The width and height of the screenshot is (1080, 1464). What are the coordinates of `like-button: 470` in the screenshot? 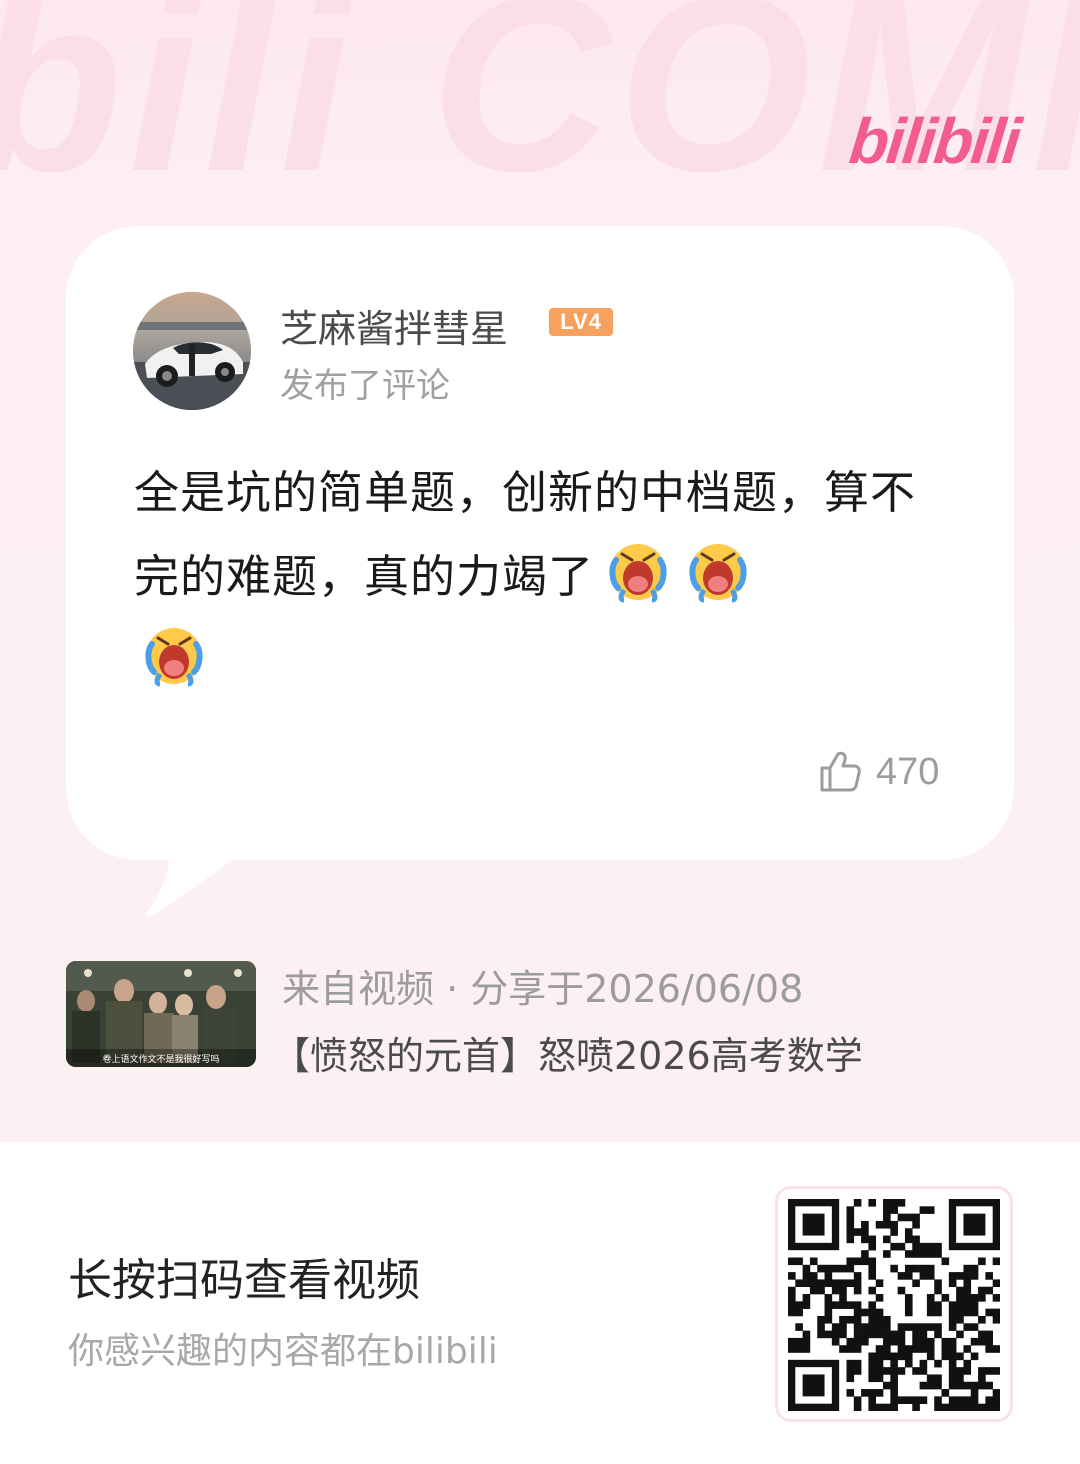 It's located at (877, 772).